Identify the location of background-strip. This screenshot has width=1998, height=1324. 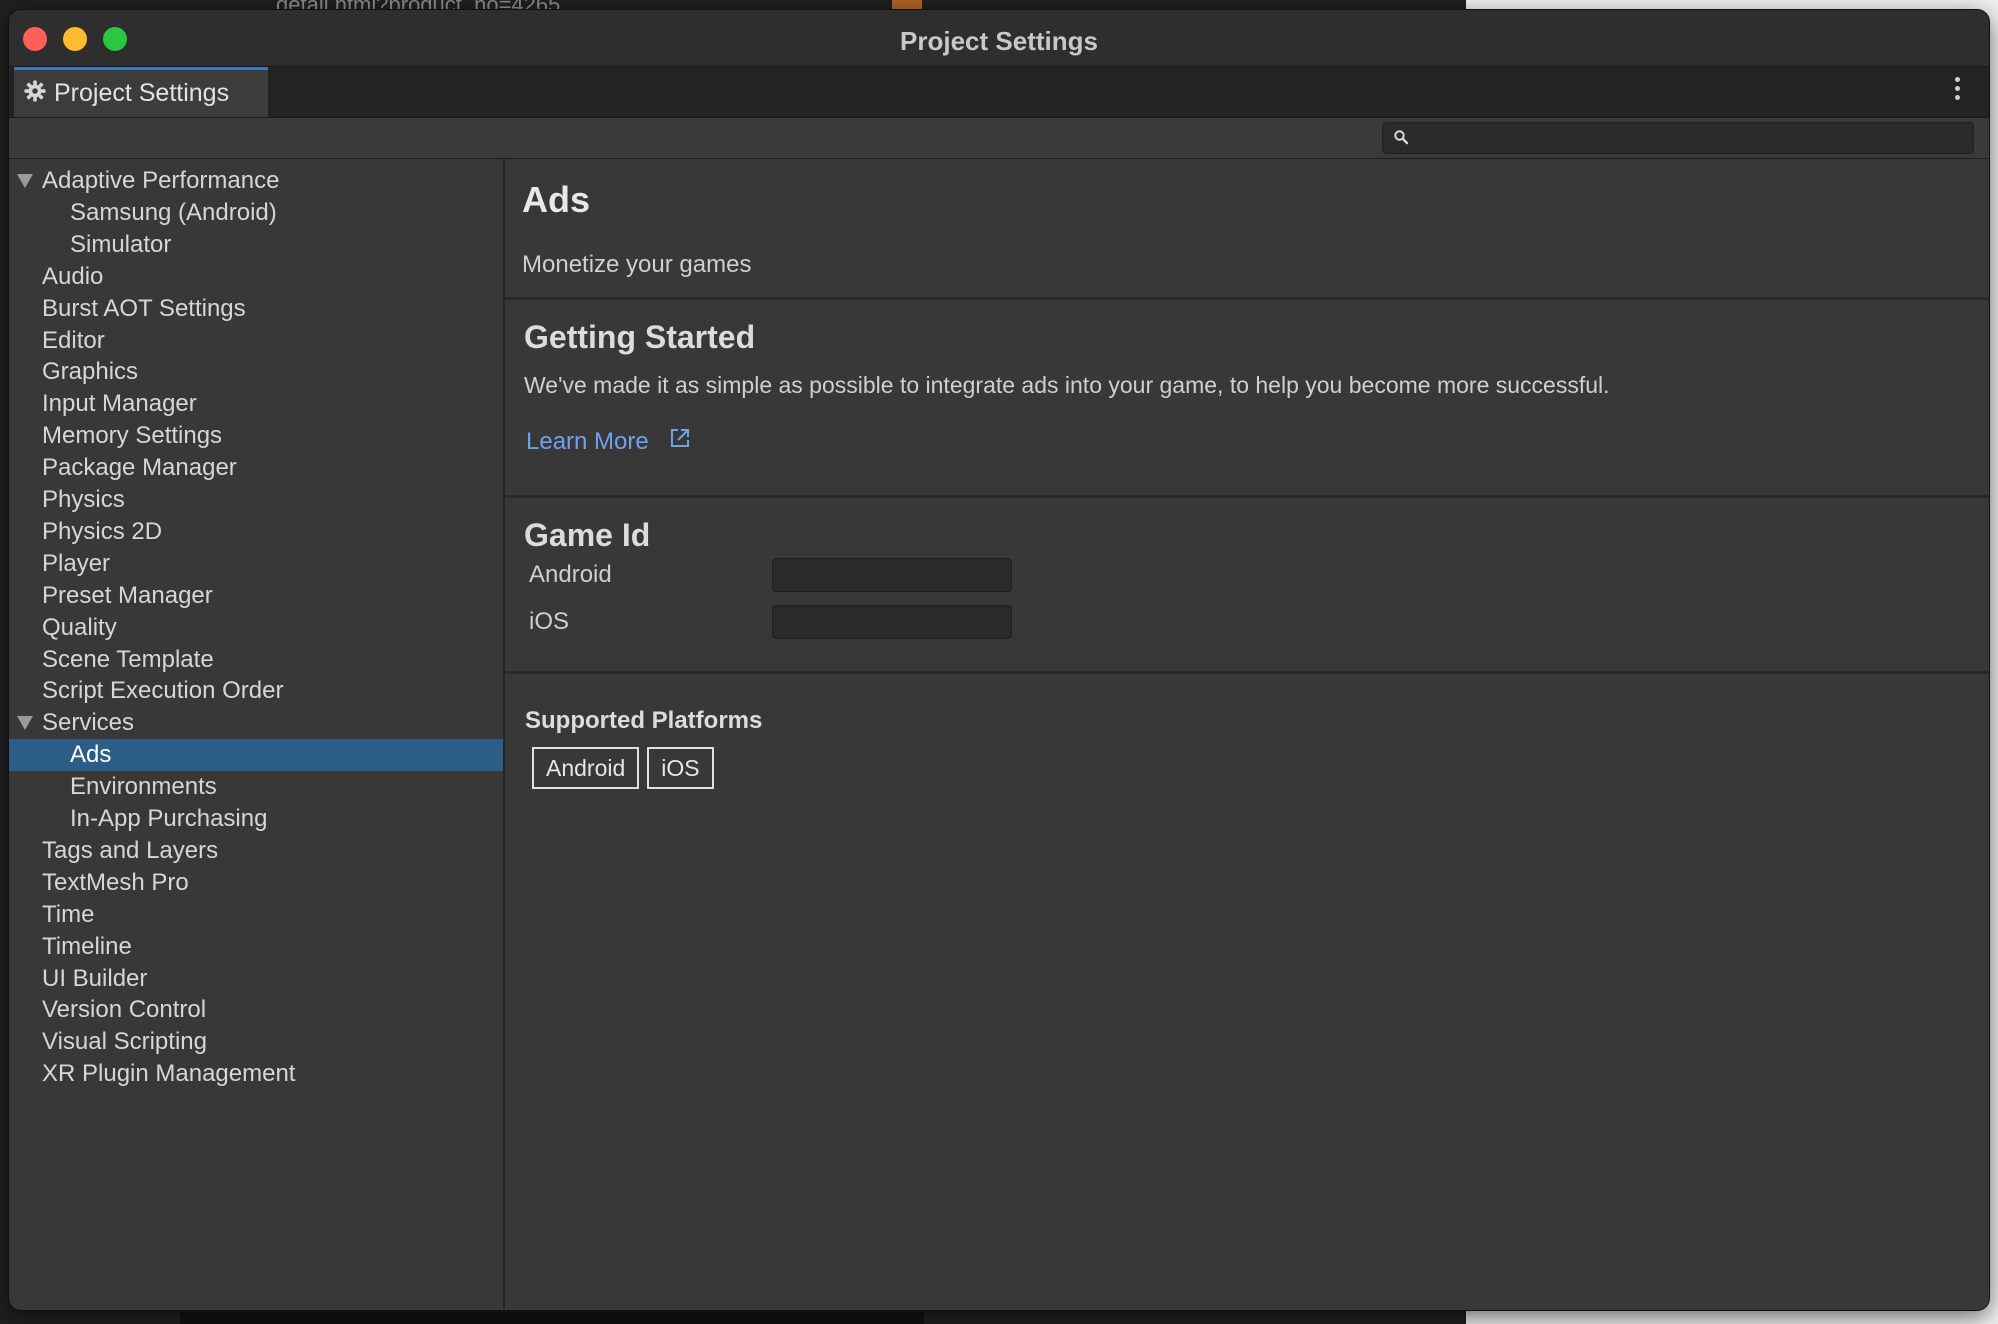
(552, 1318).